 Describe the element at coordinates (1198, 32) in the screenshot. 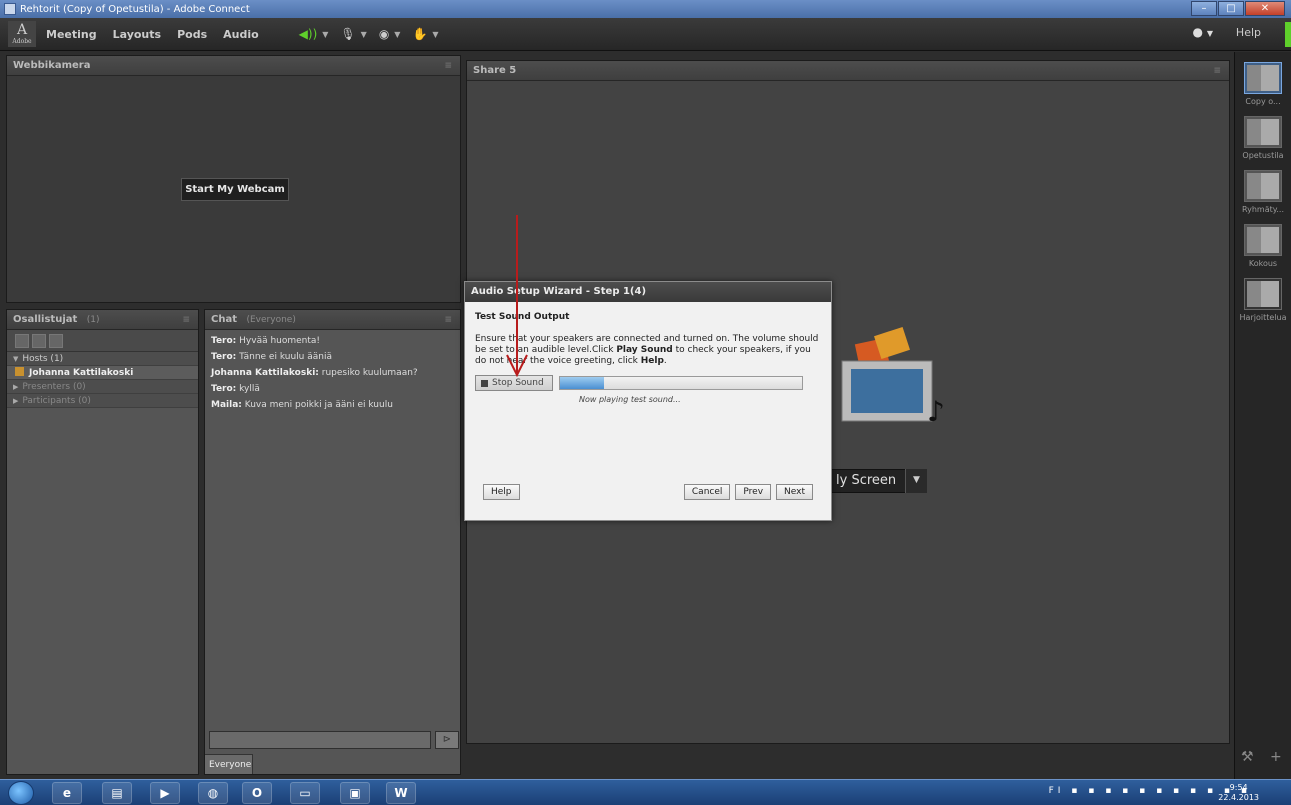

I see `info-icon: ●` at that location.